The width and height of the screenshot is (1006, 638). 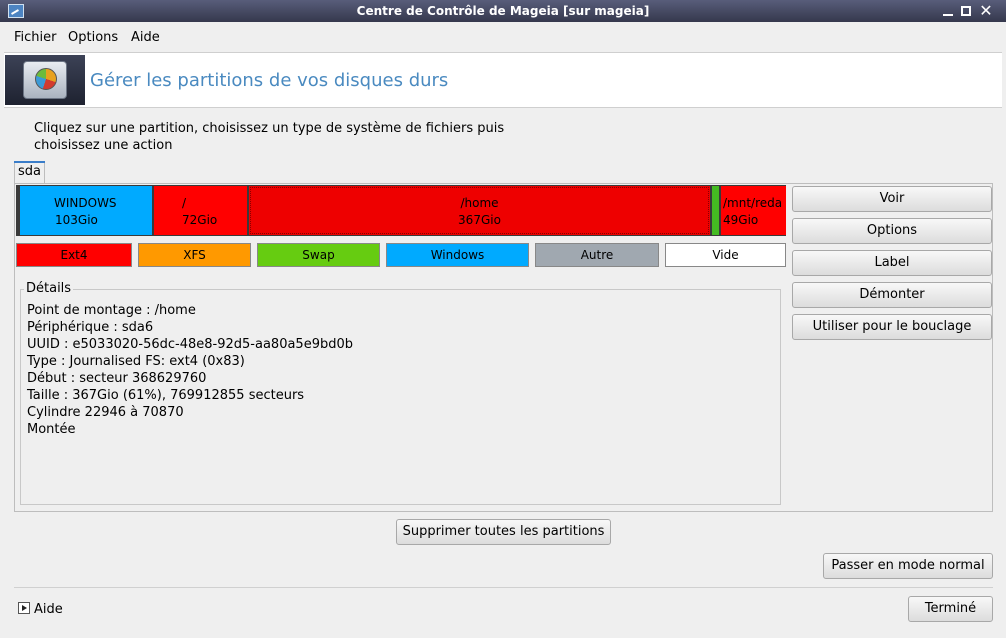 What do you see at coordinates (892, 199) in the screenshot?
I see `voir-button: Voir` at bounding box center [892, 199].